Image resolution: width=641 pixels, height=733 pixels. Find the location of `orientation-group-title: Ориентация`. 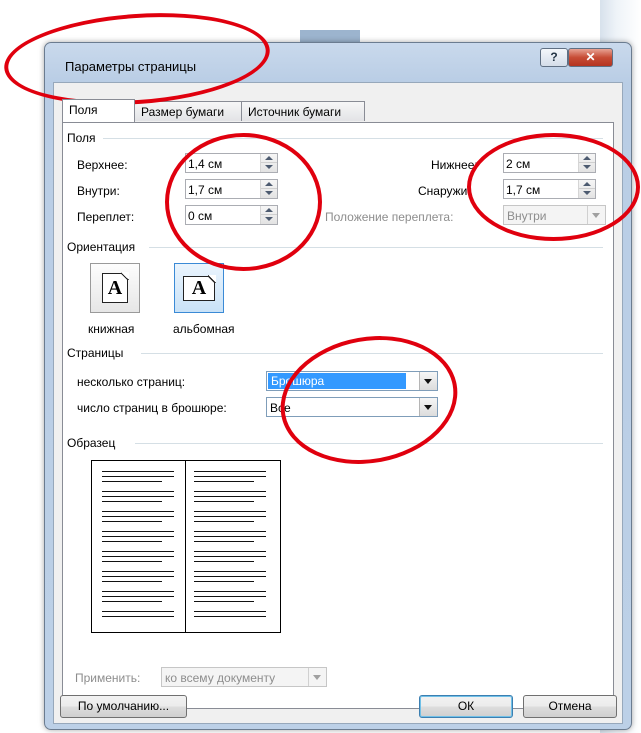

orientation-group-title: Ориентация is located at coordinates (101, 247).